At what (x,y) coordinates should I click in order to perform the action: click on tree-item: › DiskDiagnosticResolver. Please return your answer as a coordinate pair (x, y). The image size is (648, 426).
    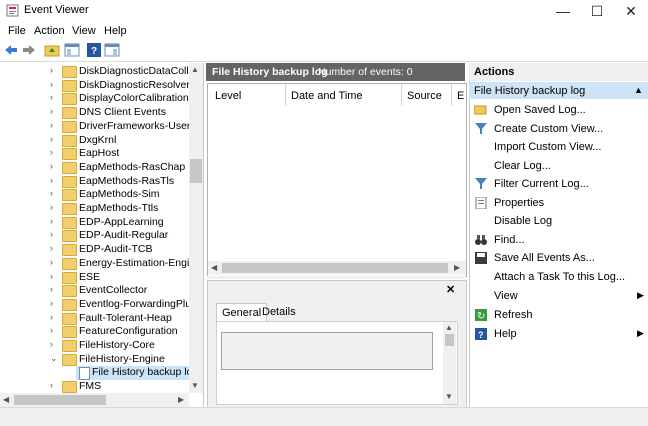
    Looking at the image, I should click on (95, 86).